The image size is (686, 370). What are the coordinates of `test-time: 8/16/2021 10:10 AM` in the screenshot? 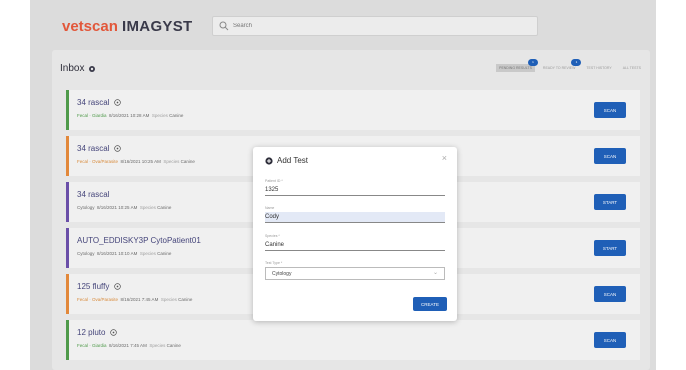 It's located at (117, 253).